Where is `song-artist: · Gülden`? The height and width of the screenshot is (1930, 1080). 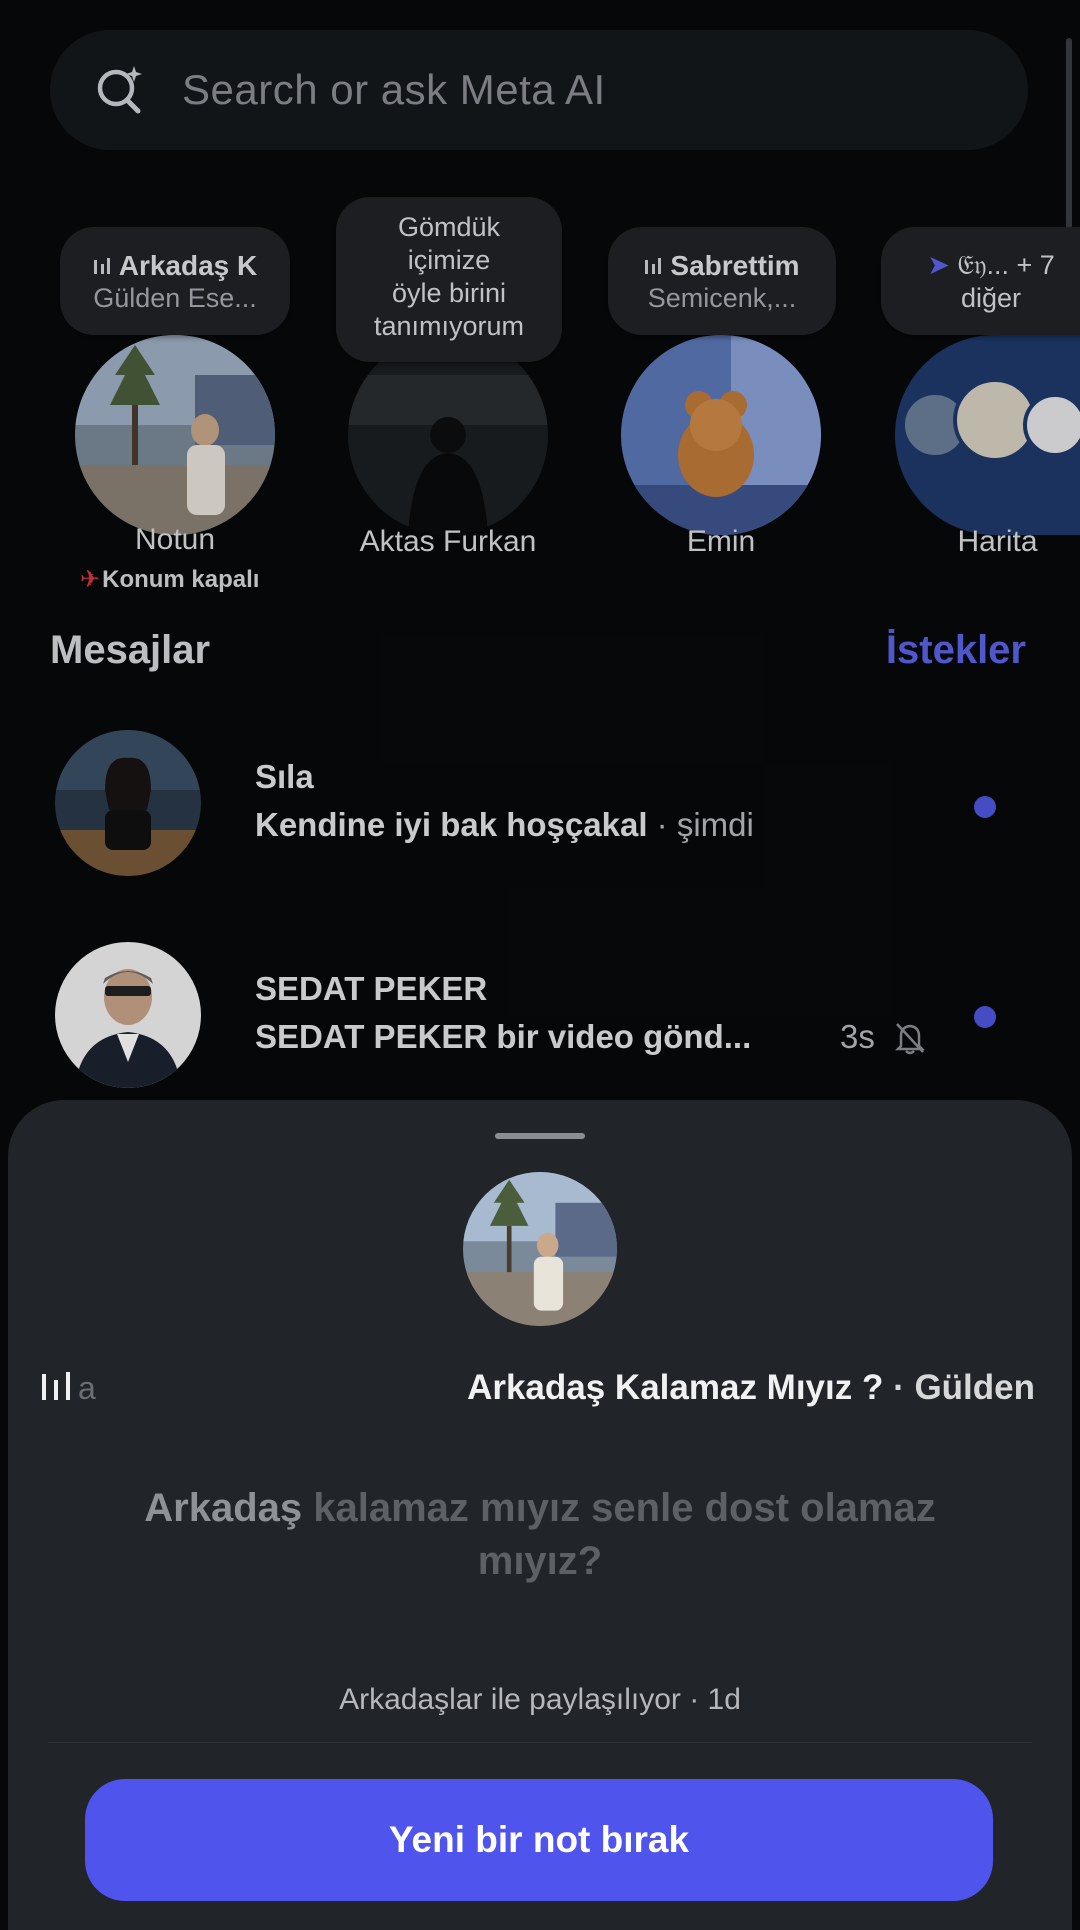
song-artist: · Gülden is located at coordinates (959, 1387).